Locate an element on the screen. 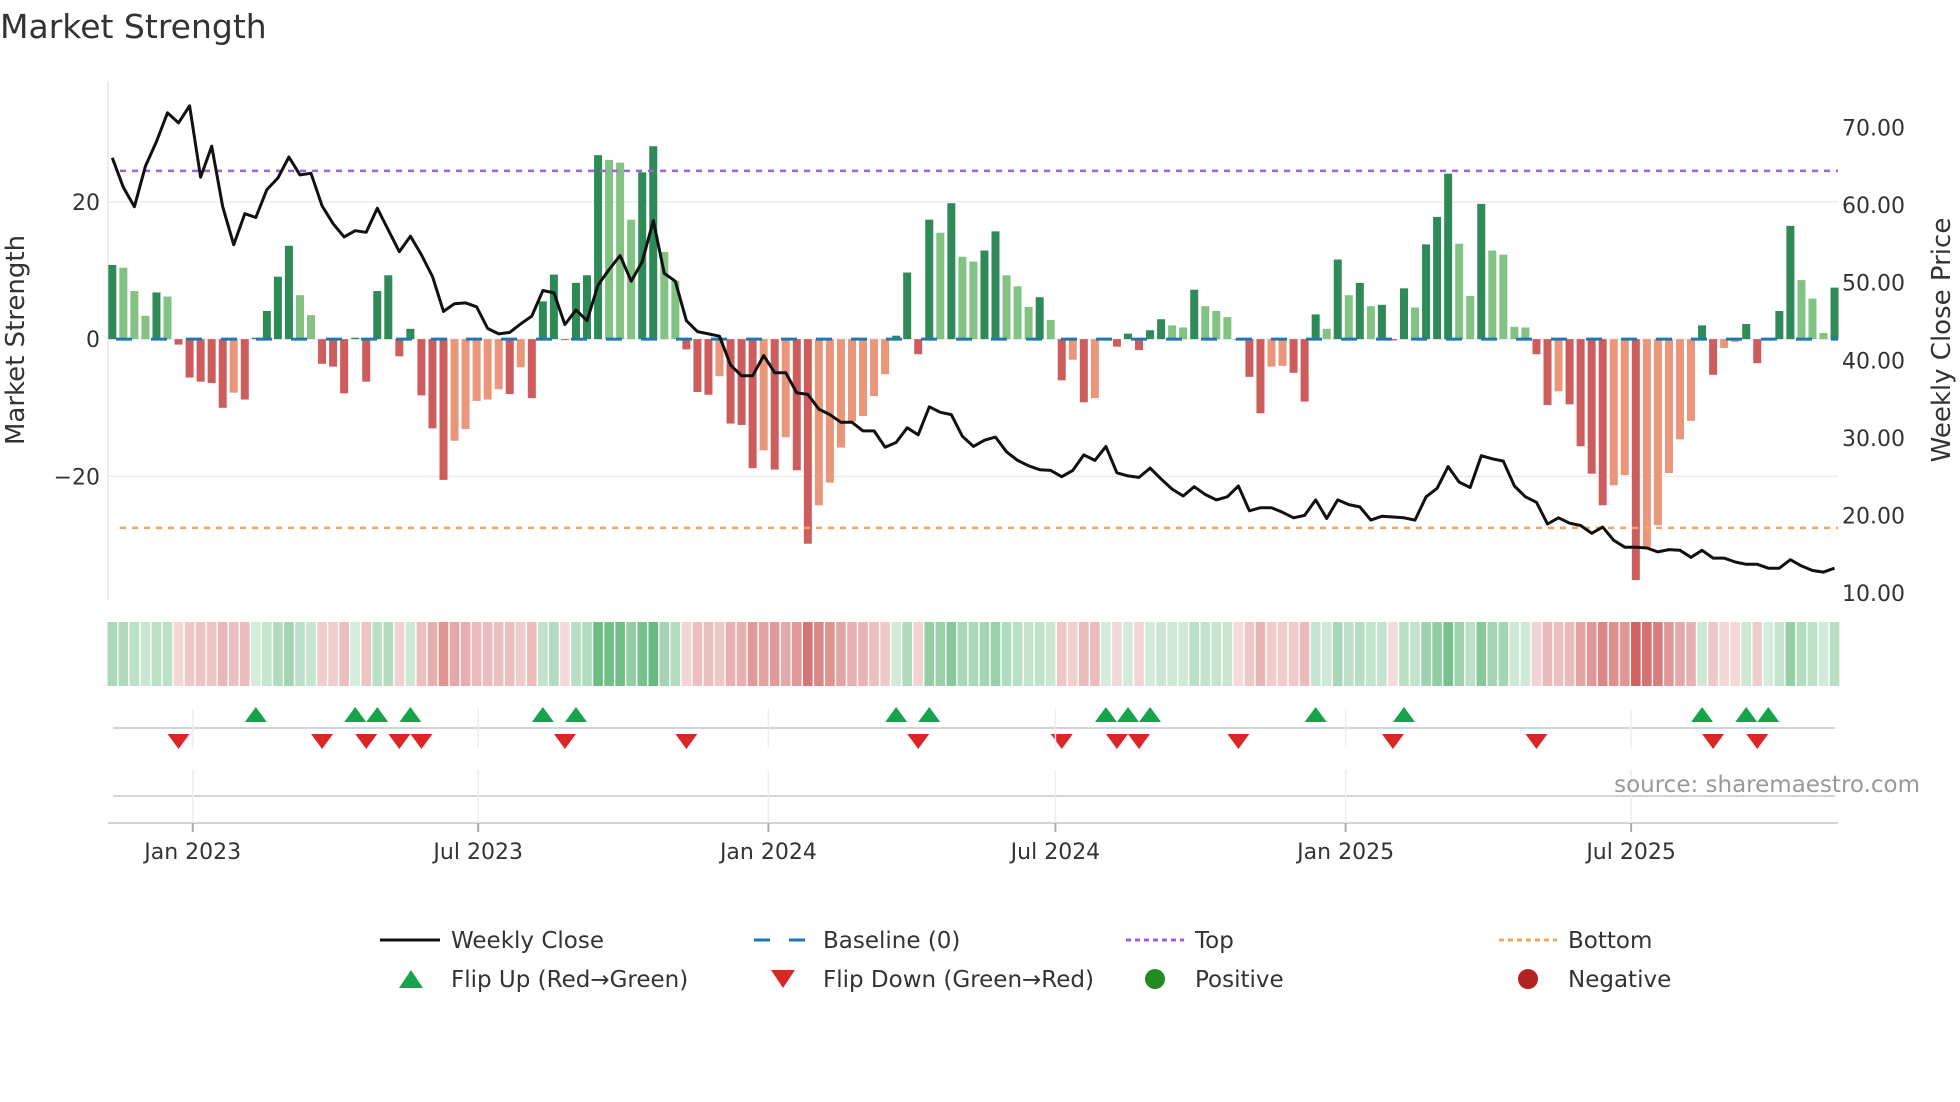 The image size is (1960, 1102). right-axis-ticks: 70.00 60.00 50.00 40.00 30.00 20.00 10.00 is located at coordinates (1873, 362).